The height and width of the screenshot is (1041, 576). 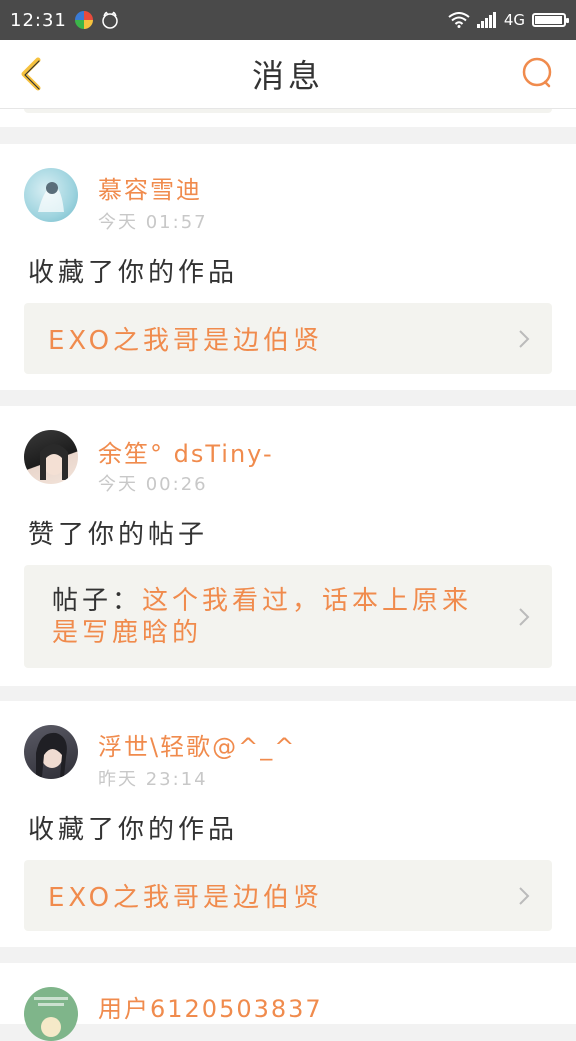 I want to click on timestamp: 今天 01:57, so click(x=153, y=222).